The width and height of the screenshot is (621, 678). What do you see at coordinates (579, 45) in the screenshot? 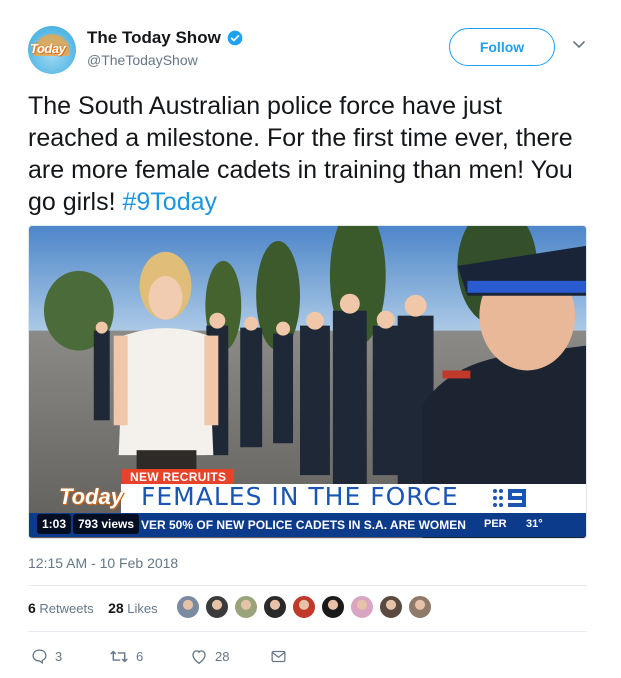
I see `chevron-down-icon` at bounding box center [579, 45].